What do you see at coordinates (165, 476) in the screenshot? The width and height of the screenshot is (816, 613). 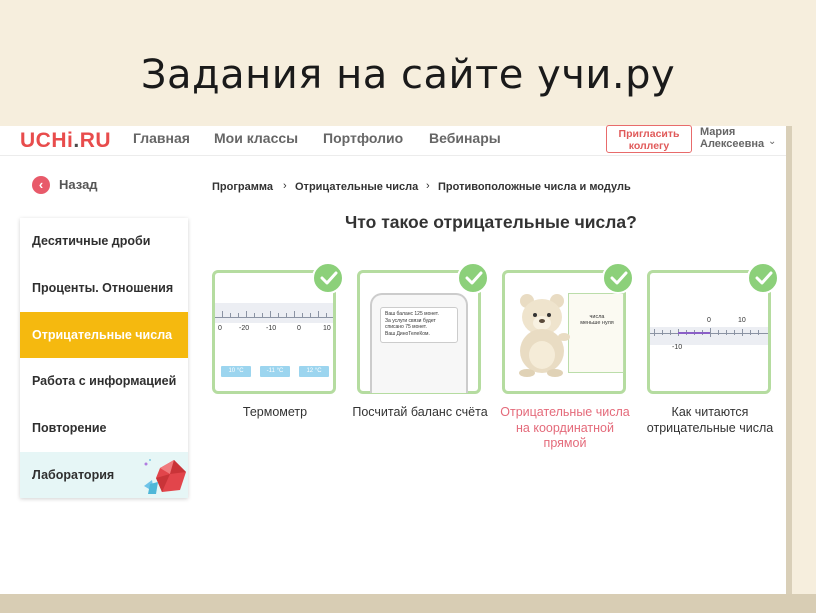 I see `crystal-icon` at bounding box center [165, 476].